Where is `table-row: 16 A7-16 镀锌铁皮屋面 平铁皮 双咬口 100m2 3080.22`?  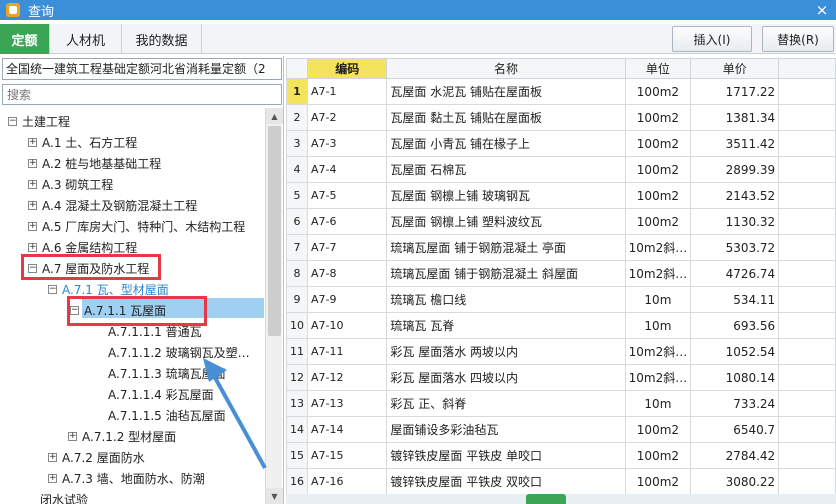
table-row: 16 A7-16 镀锌铁皮屋面 平铁皮 双咬口 100m2 3080.22 is located at coordinates (561, 481).